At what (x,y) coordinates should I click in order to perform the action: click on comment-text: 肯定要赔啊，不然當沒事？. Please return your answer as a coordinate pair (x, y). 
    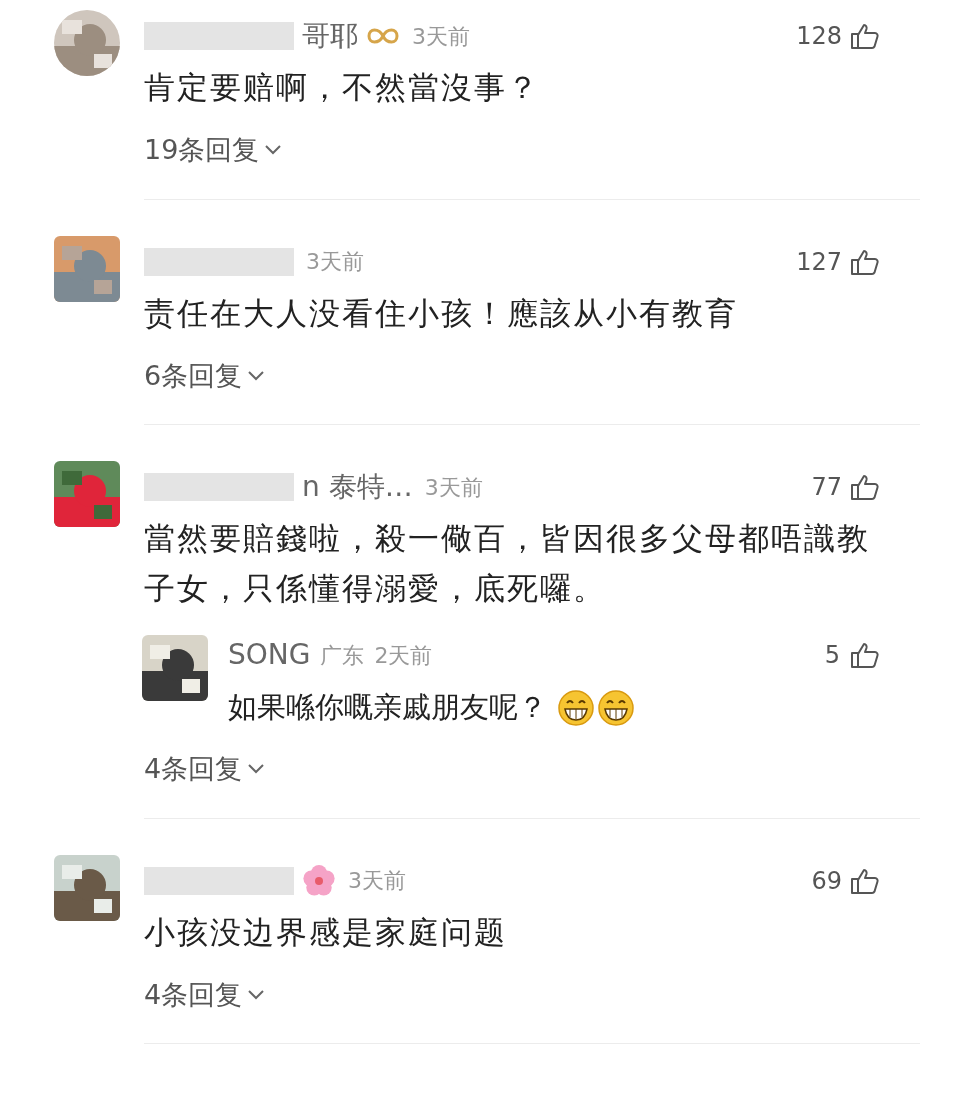
    Looking at the image, I should click on (342, 87).